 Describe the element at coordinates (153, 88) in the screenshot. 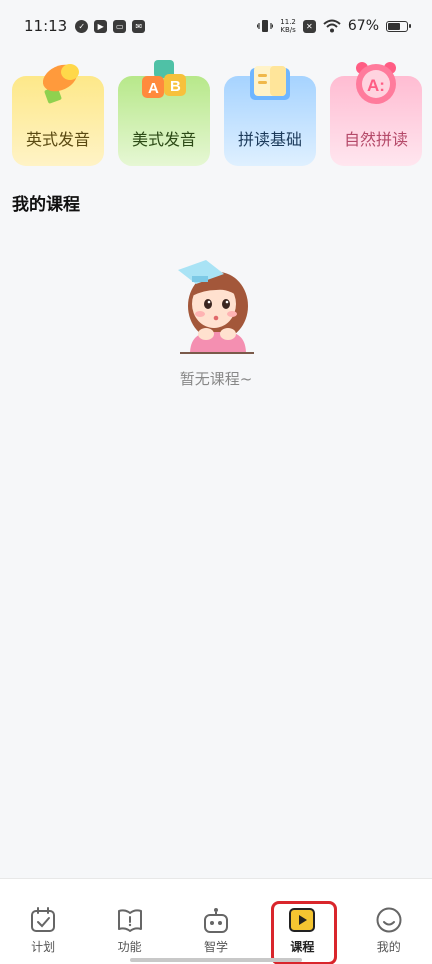

I see `svg-text: A` at that location.